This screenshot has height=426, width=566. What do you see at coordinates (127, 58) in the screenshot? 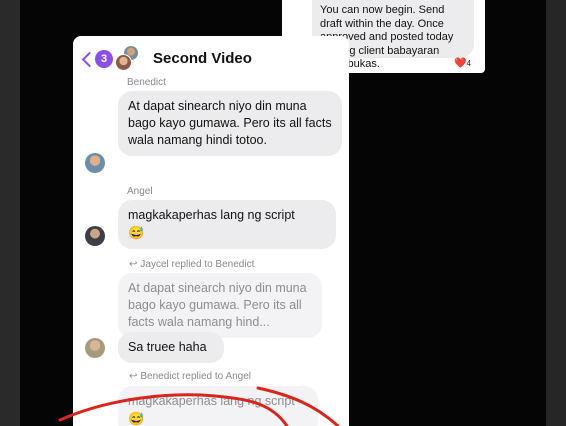
I see `group-avatar` at bounding box center [127, 58].